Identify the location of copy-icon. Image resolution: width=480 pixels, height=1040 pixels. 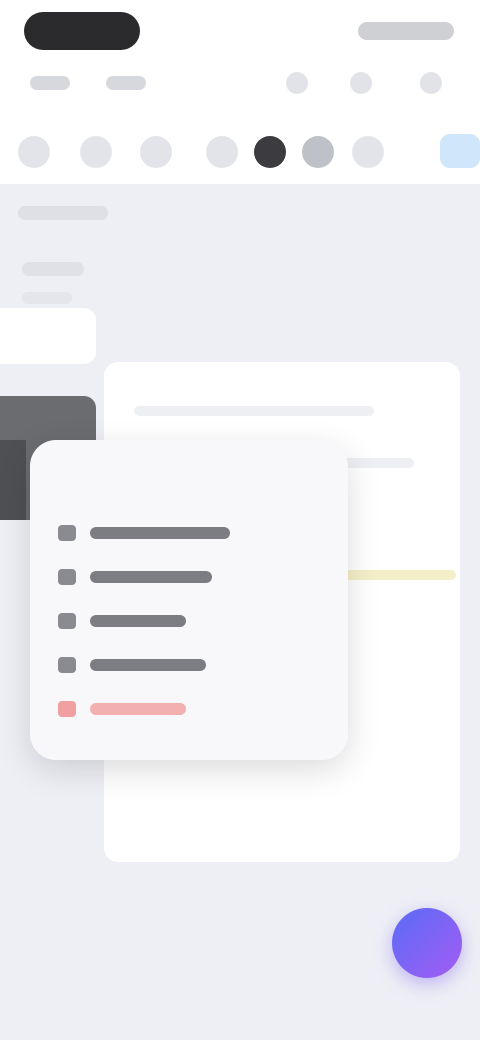
(67, 533).